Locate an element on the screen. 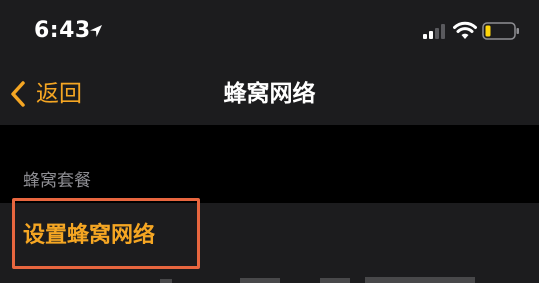 The height and width of the screenshot is (283, 539). highlight-annotation-box is located at coordinates (106, 233).